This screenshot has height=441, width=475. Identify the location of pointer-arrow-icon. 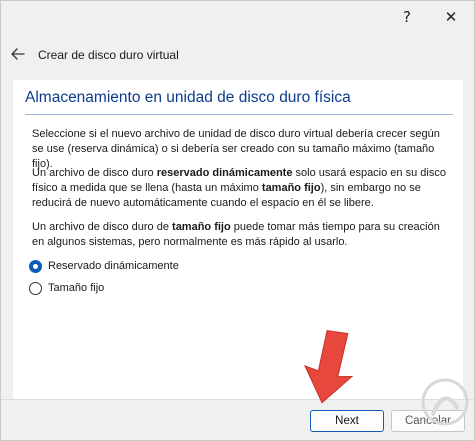
(328, 367).